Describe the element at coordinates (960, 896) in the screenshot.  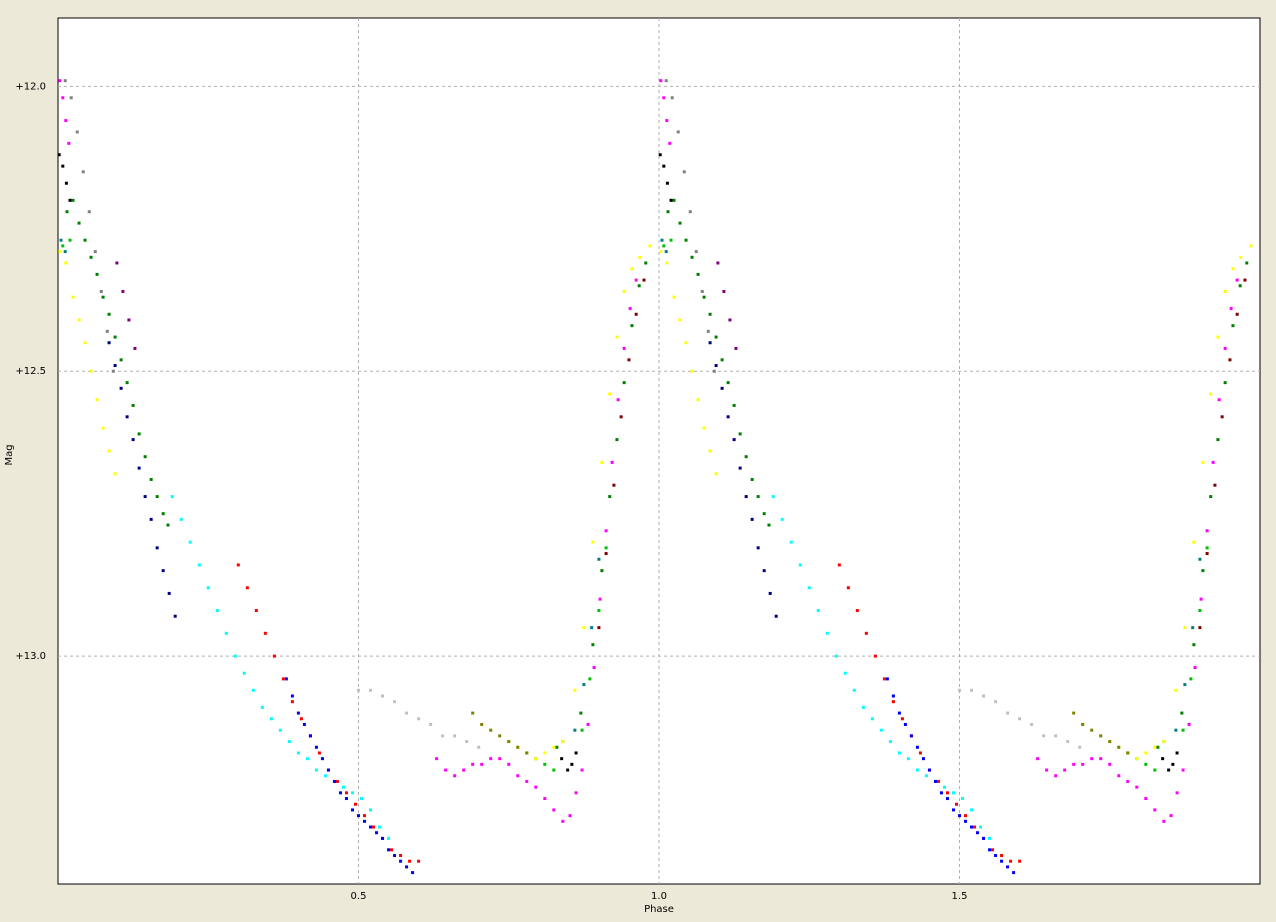
I see `x-tick-label: 1.5` at that location.